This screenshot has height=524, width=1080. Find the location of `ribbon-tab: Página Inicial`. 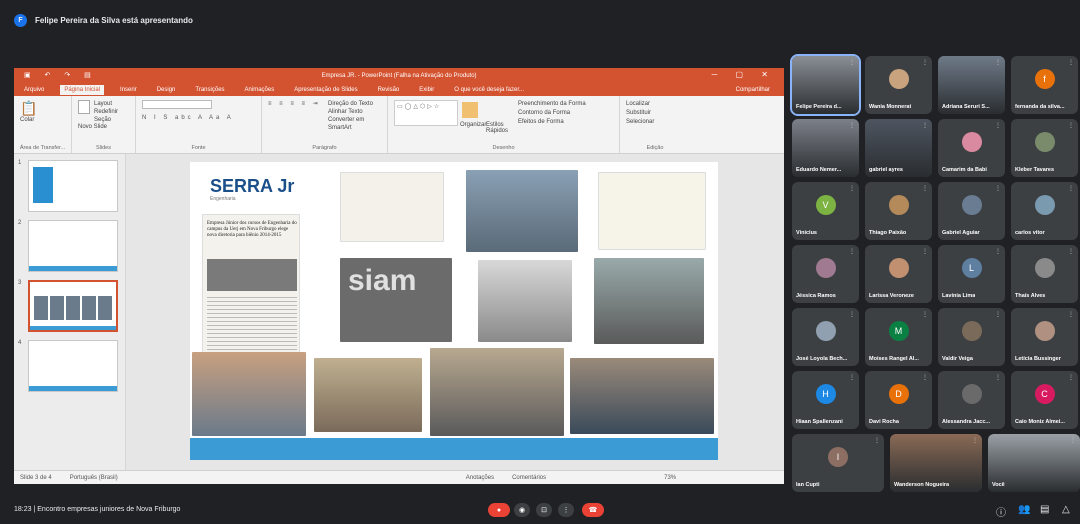

ribbon-tab: Página Inicial is located at coordinates (82, 89).